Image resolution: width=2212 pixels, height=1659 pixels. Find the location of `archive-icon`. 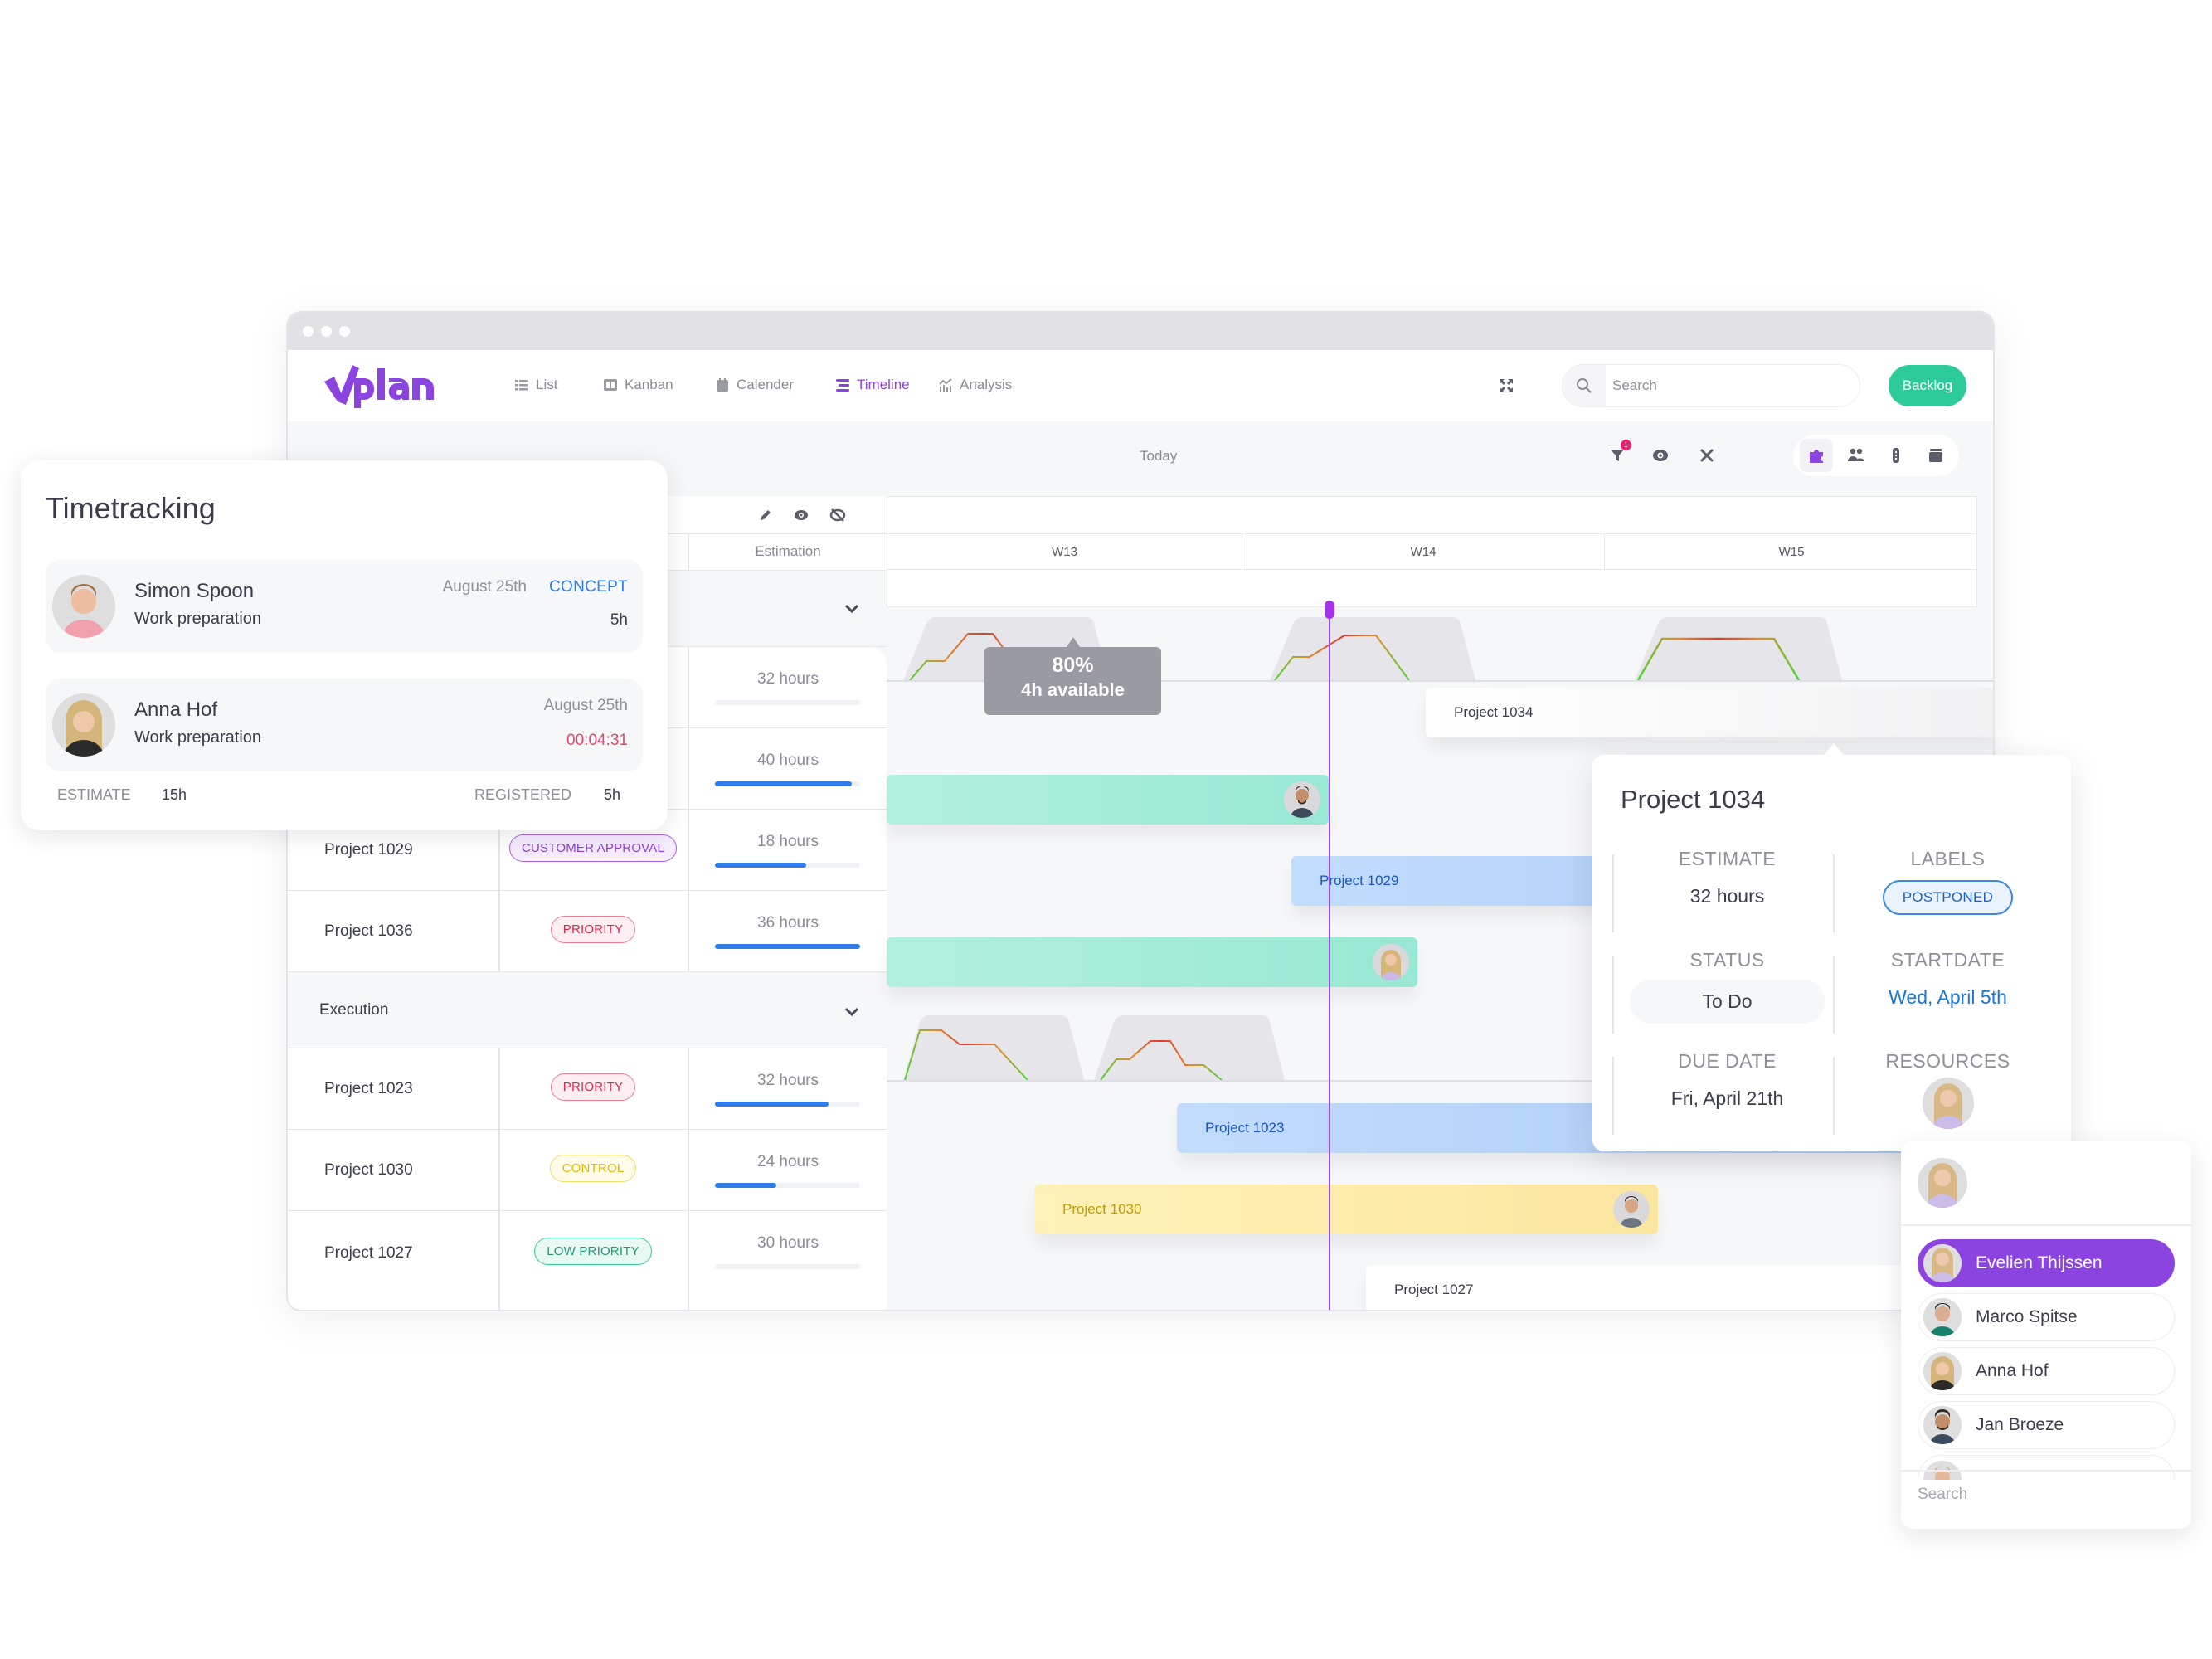

archive-icon is located at coordinates (1935, 456).